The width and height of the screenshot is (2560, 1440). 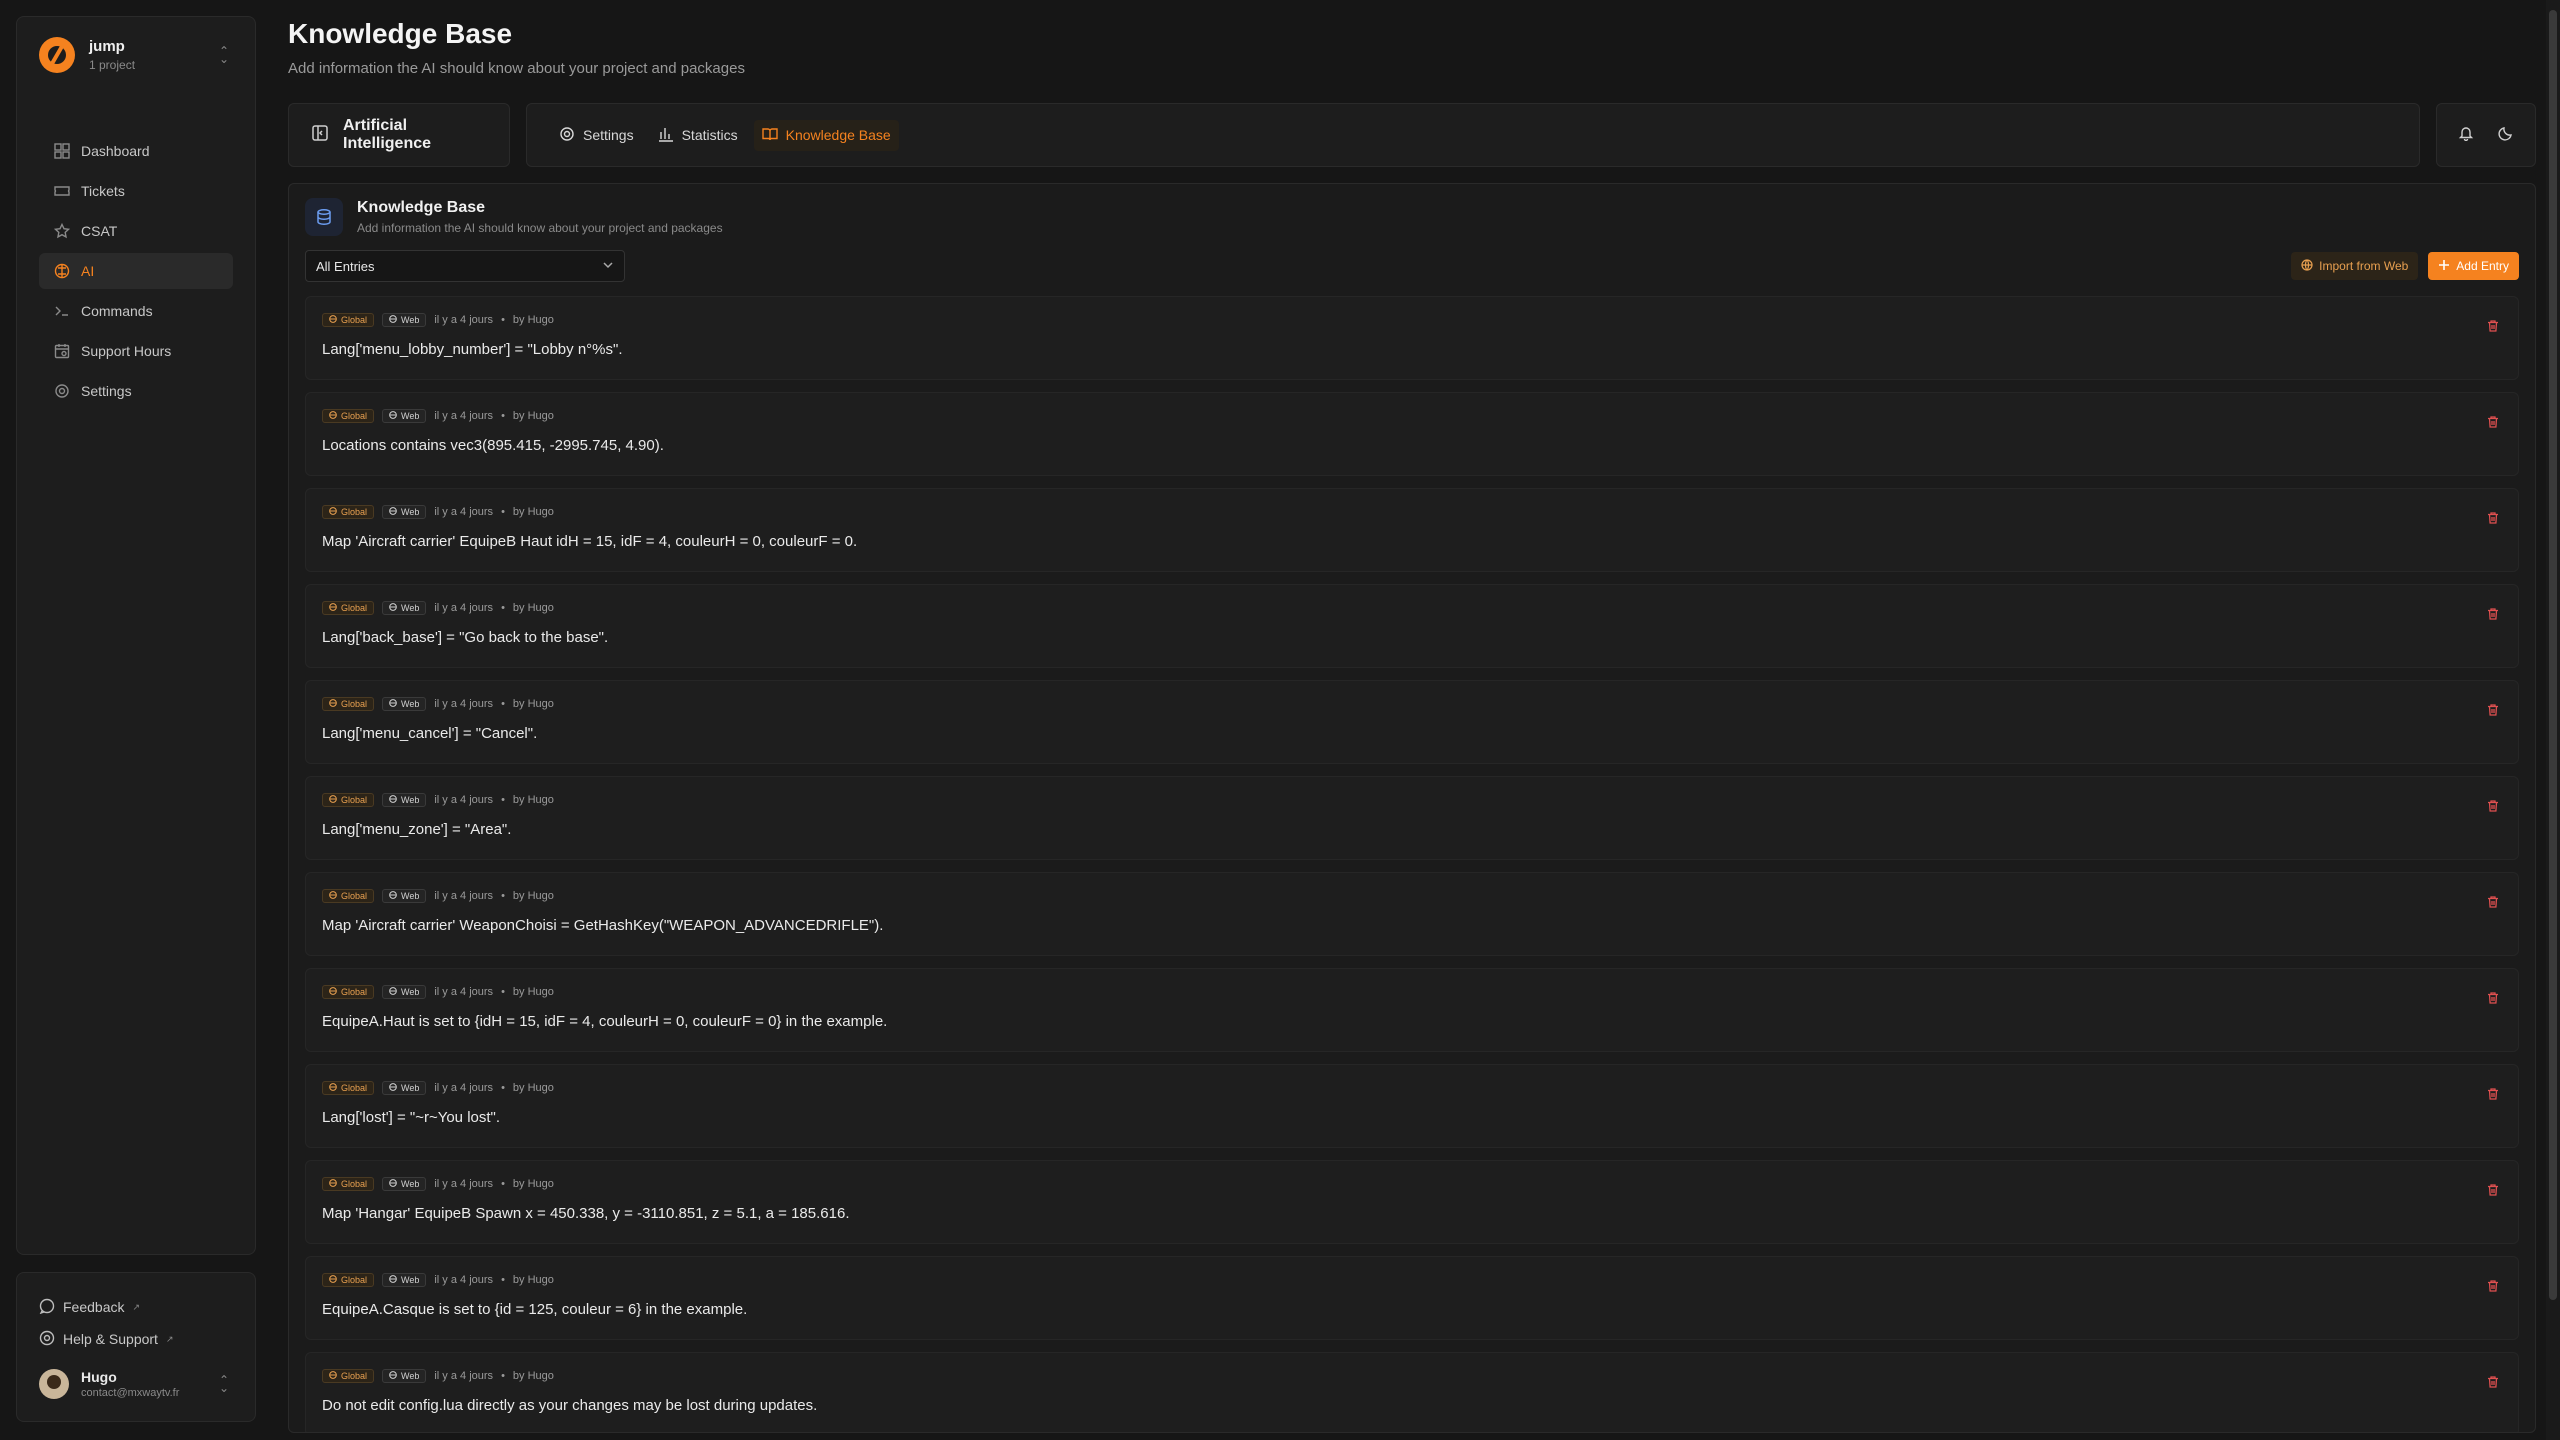 What do you see at coordinates (136, 271) in the screenshot?
I see `sidebar-item-ai: AI` at bounding box center [136, 271].